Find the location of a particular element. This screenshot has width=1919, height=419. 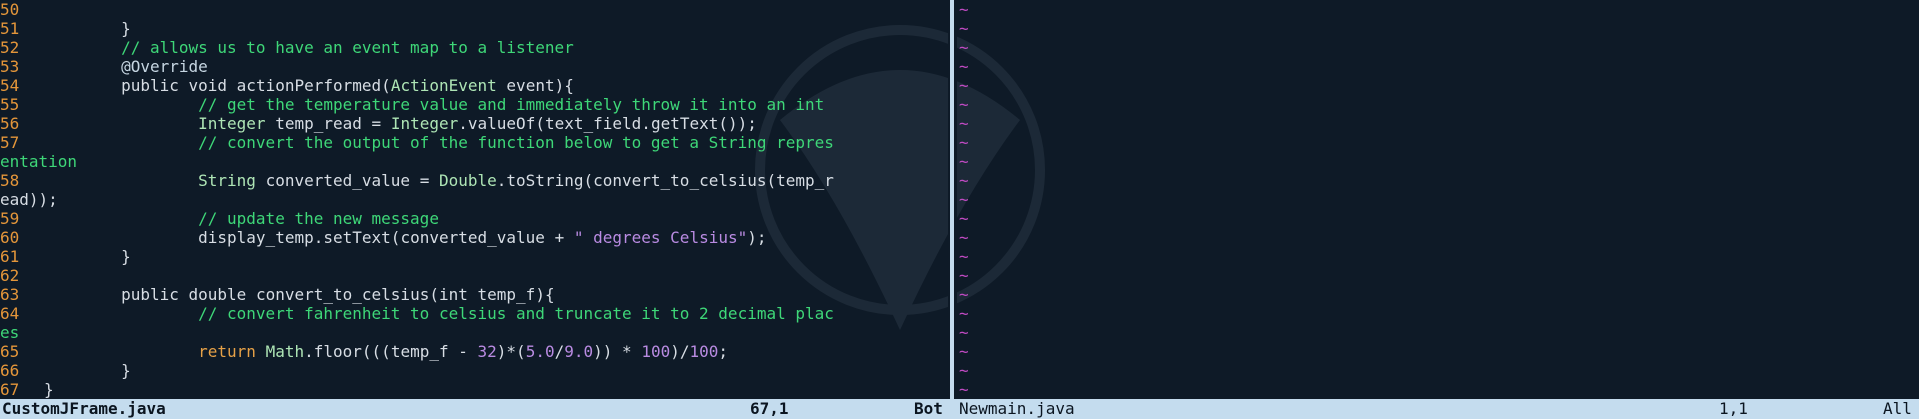

code-text: ead)); is located at coordinates (29, 199).